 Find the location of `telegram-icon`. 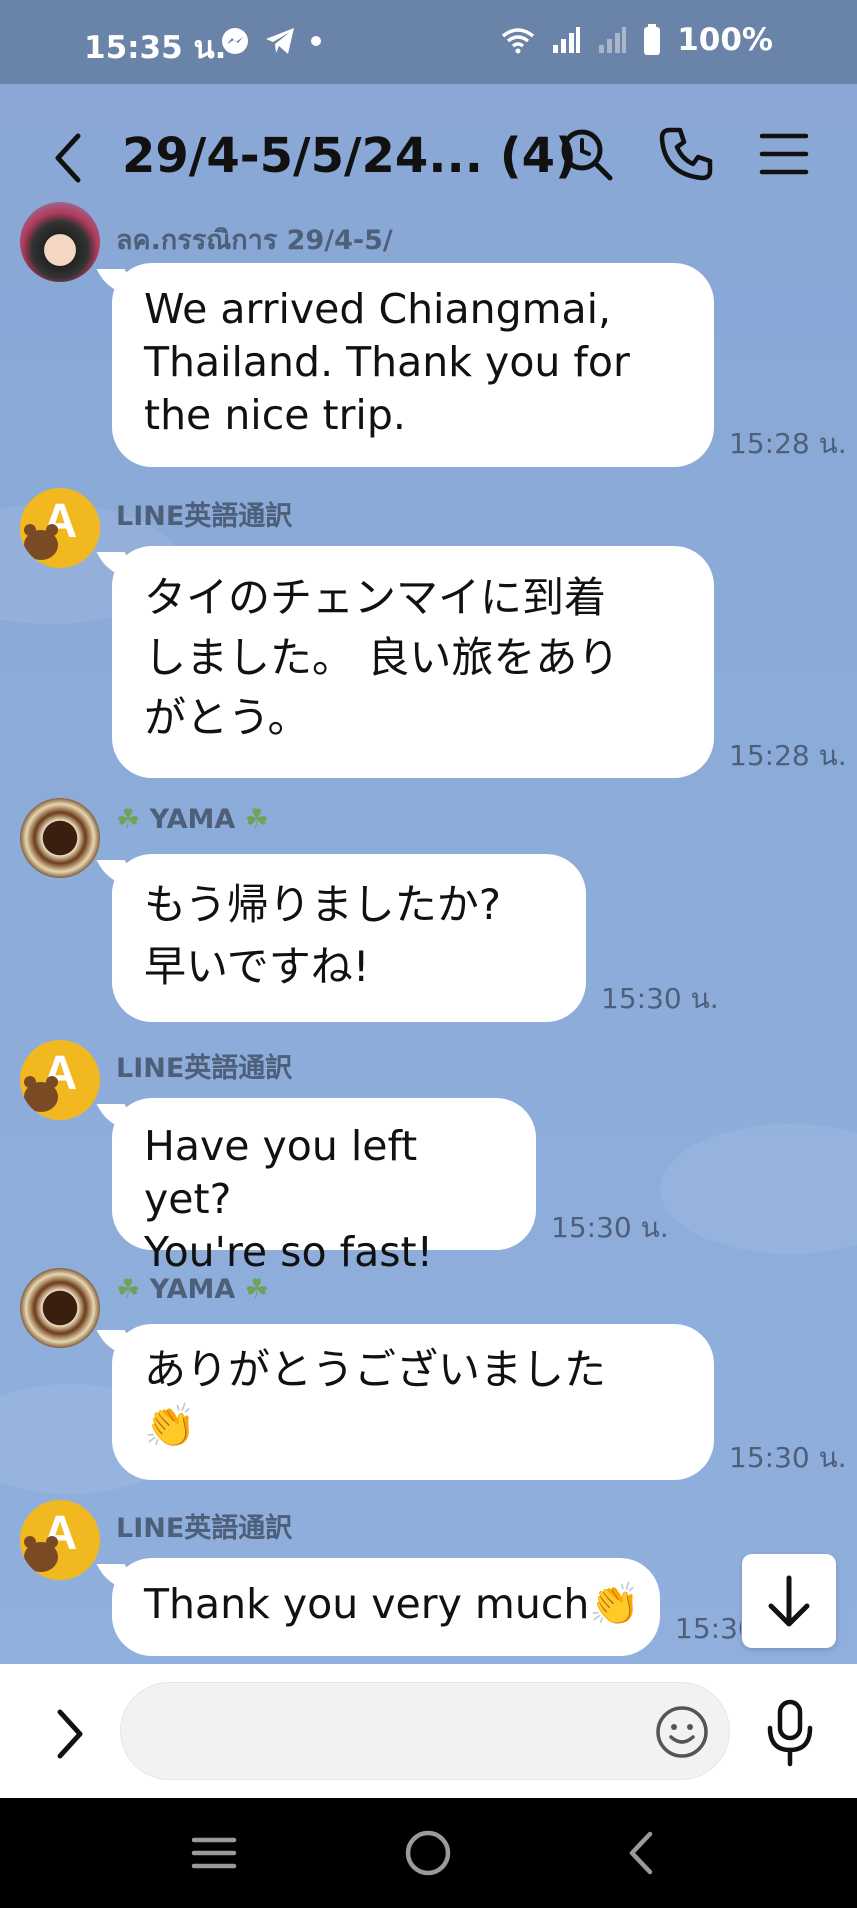

telegram-icon is located at coordinates (280, 41).